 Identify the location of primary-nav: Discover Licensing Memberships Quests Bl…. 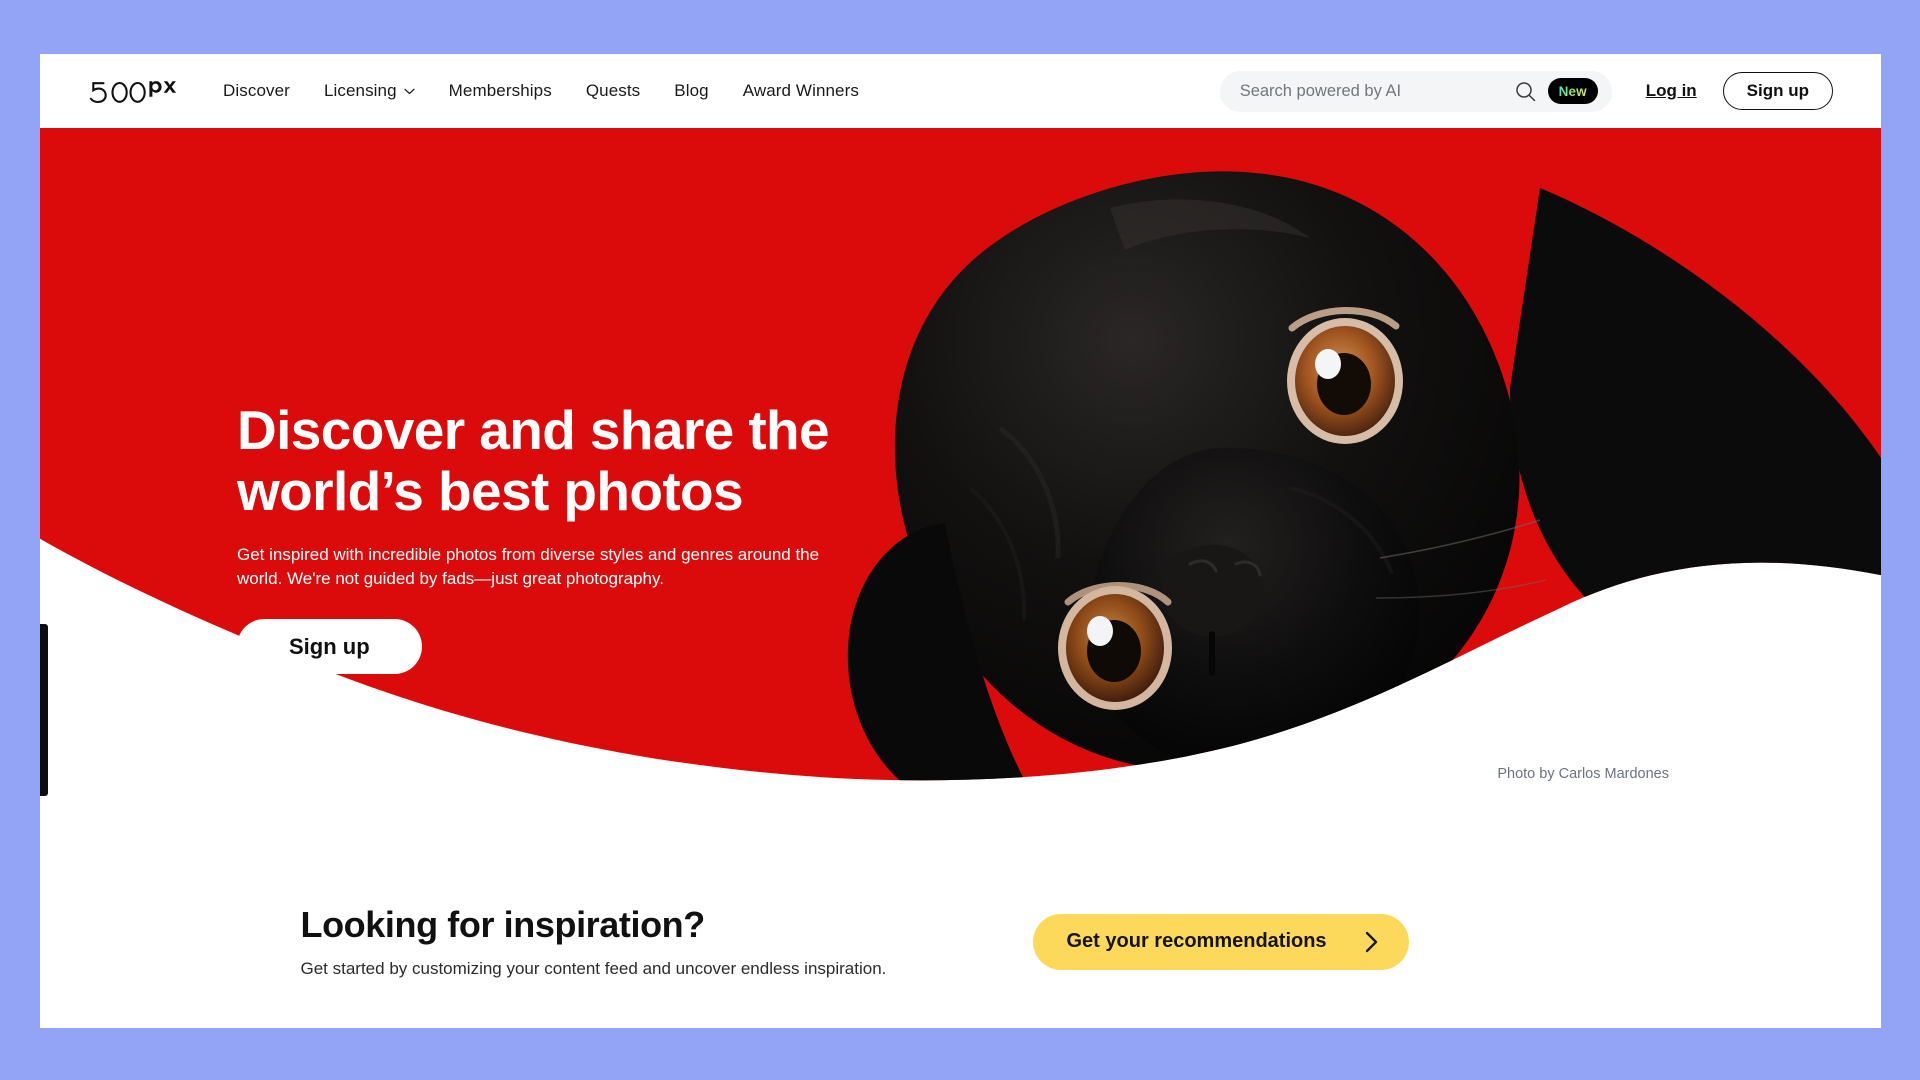
(541, 91).